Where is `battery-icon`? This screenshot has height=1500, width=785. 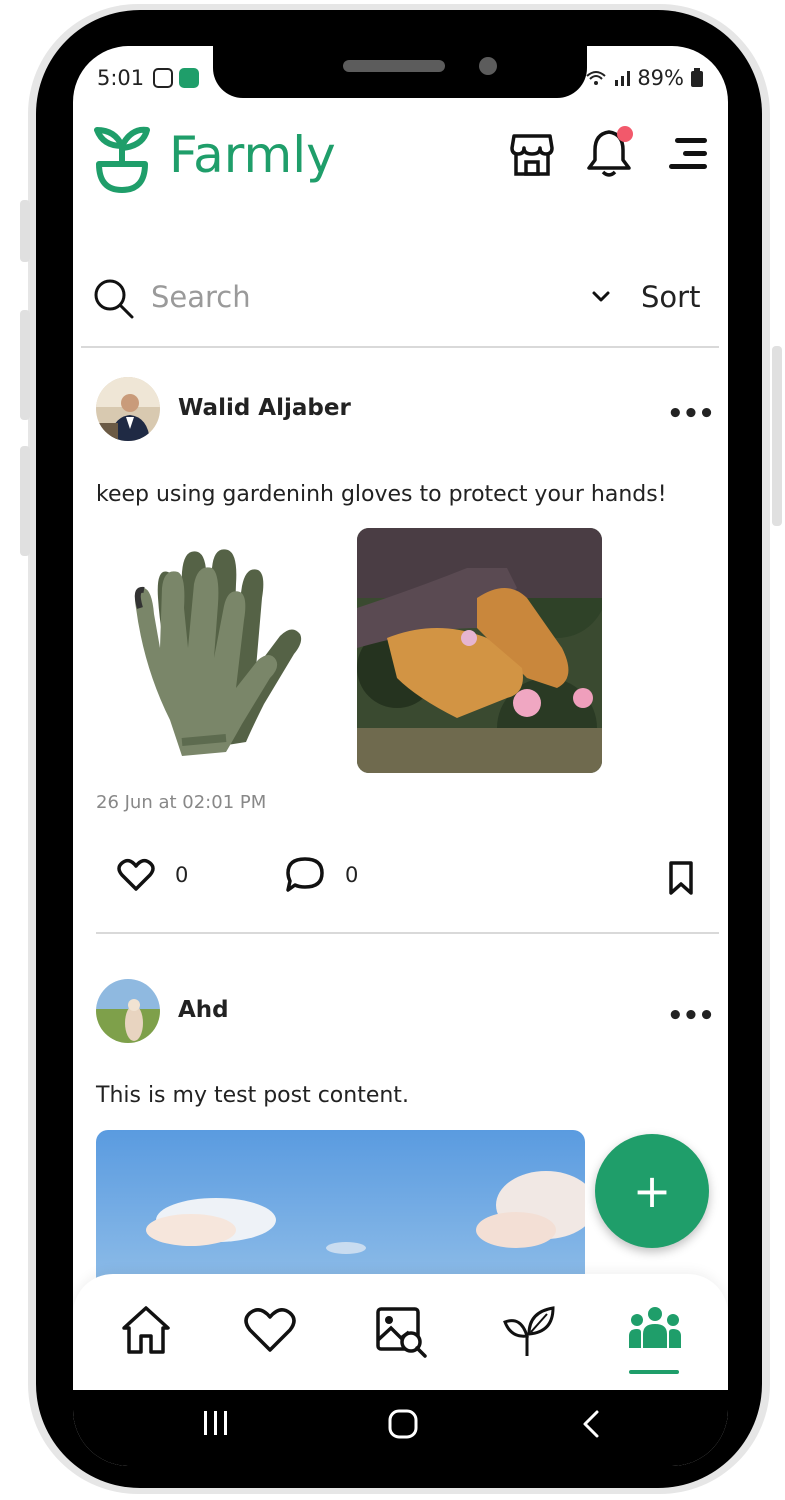 battery-icon is located at coordinates (697, 77).